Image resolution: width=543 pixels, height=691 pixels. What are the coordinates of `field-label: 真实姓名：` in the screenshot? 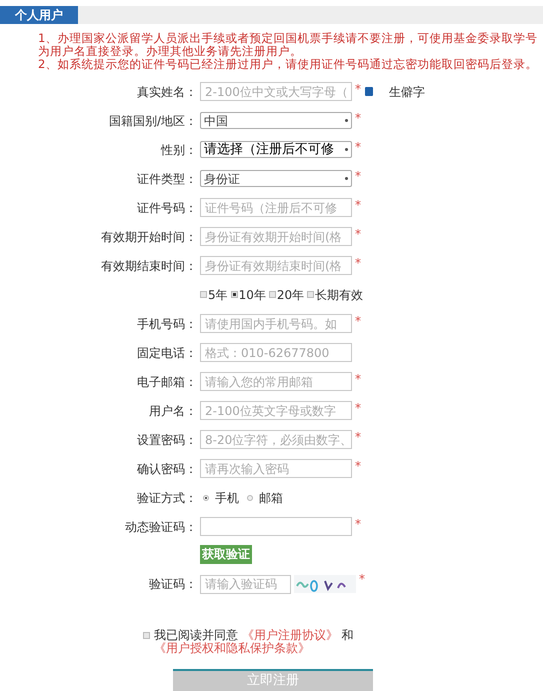 It's located at (167, 92).